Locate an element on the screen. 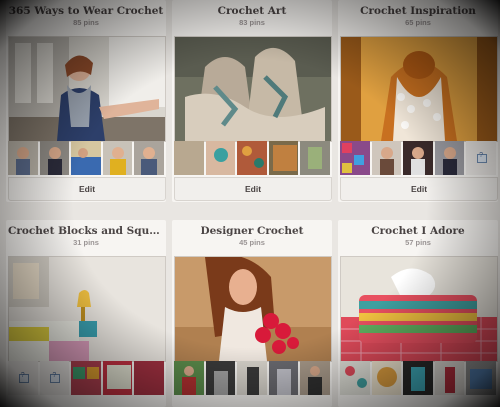 This screenshot has height=407, width=500. board-card: Crochet Art 83 pins is located at coordinates (252, 16).